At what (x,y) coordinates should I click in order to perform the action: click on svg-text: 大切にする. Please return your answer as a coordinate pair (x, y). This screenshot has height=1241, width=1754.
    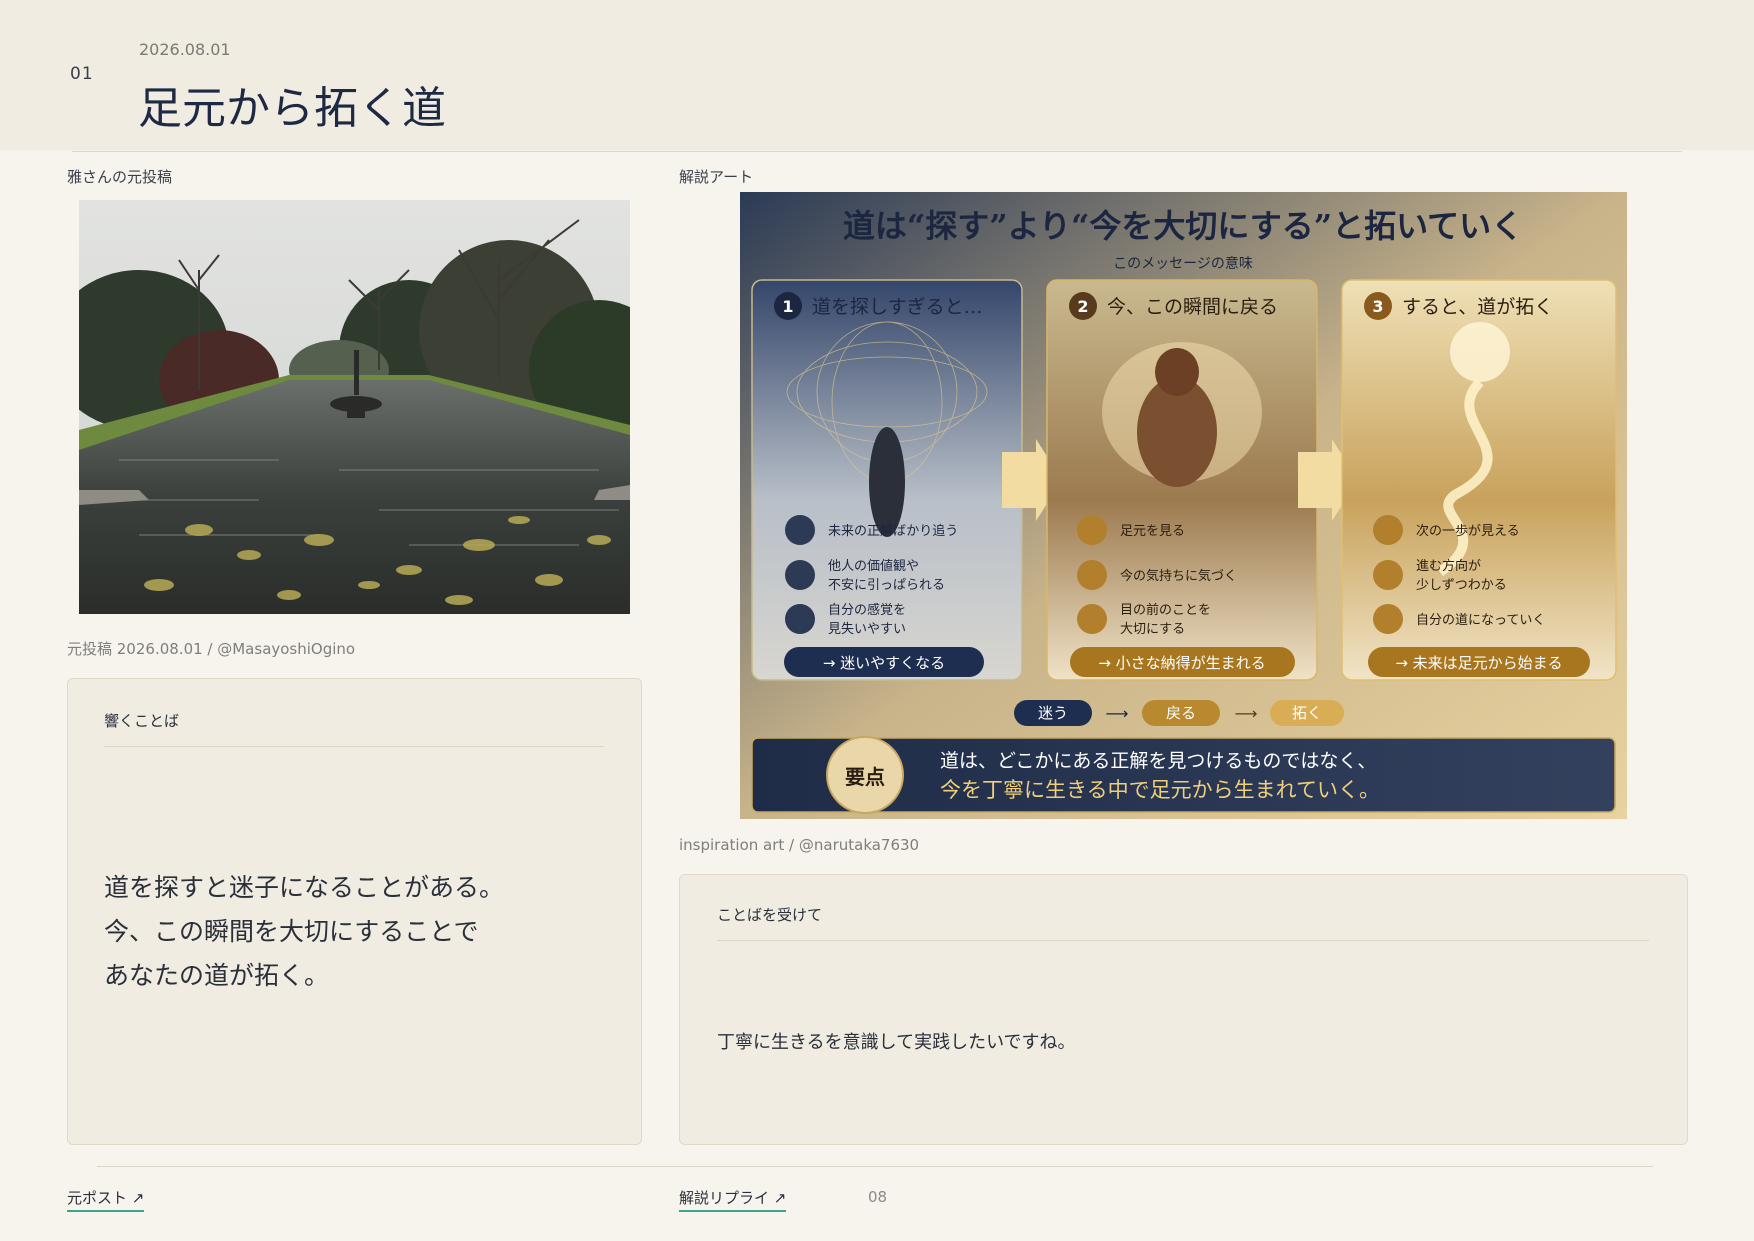
    Looking at the image, I should click on (1152, 629).